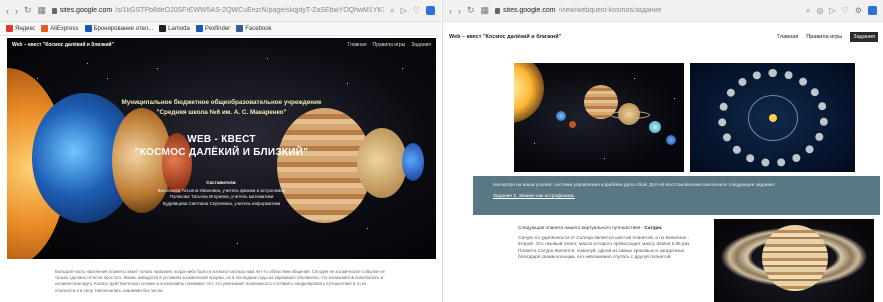 This screenshot has height=302, width=883. I want to click on asteroid-belt-image, so click(772, 117).